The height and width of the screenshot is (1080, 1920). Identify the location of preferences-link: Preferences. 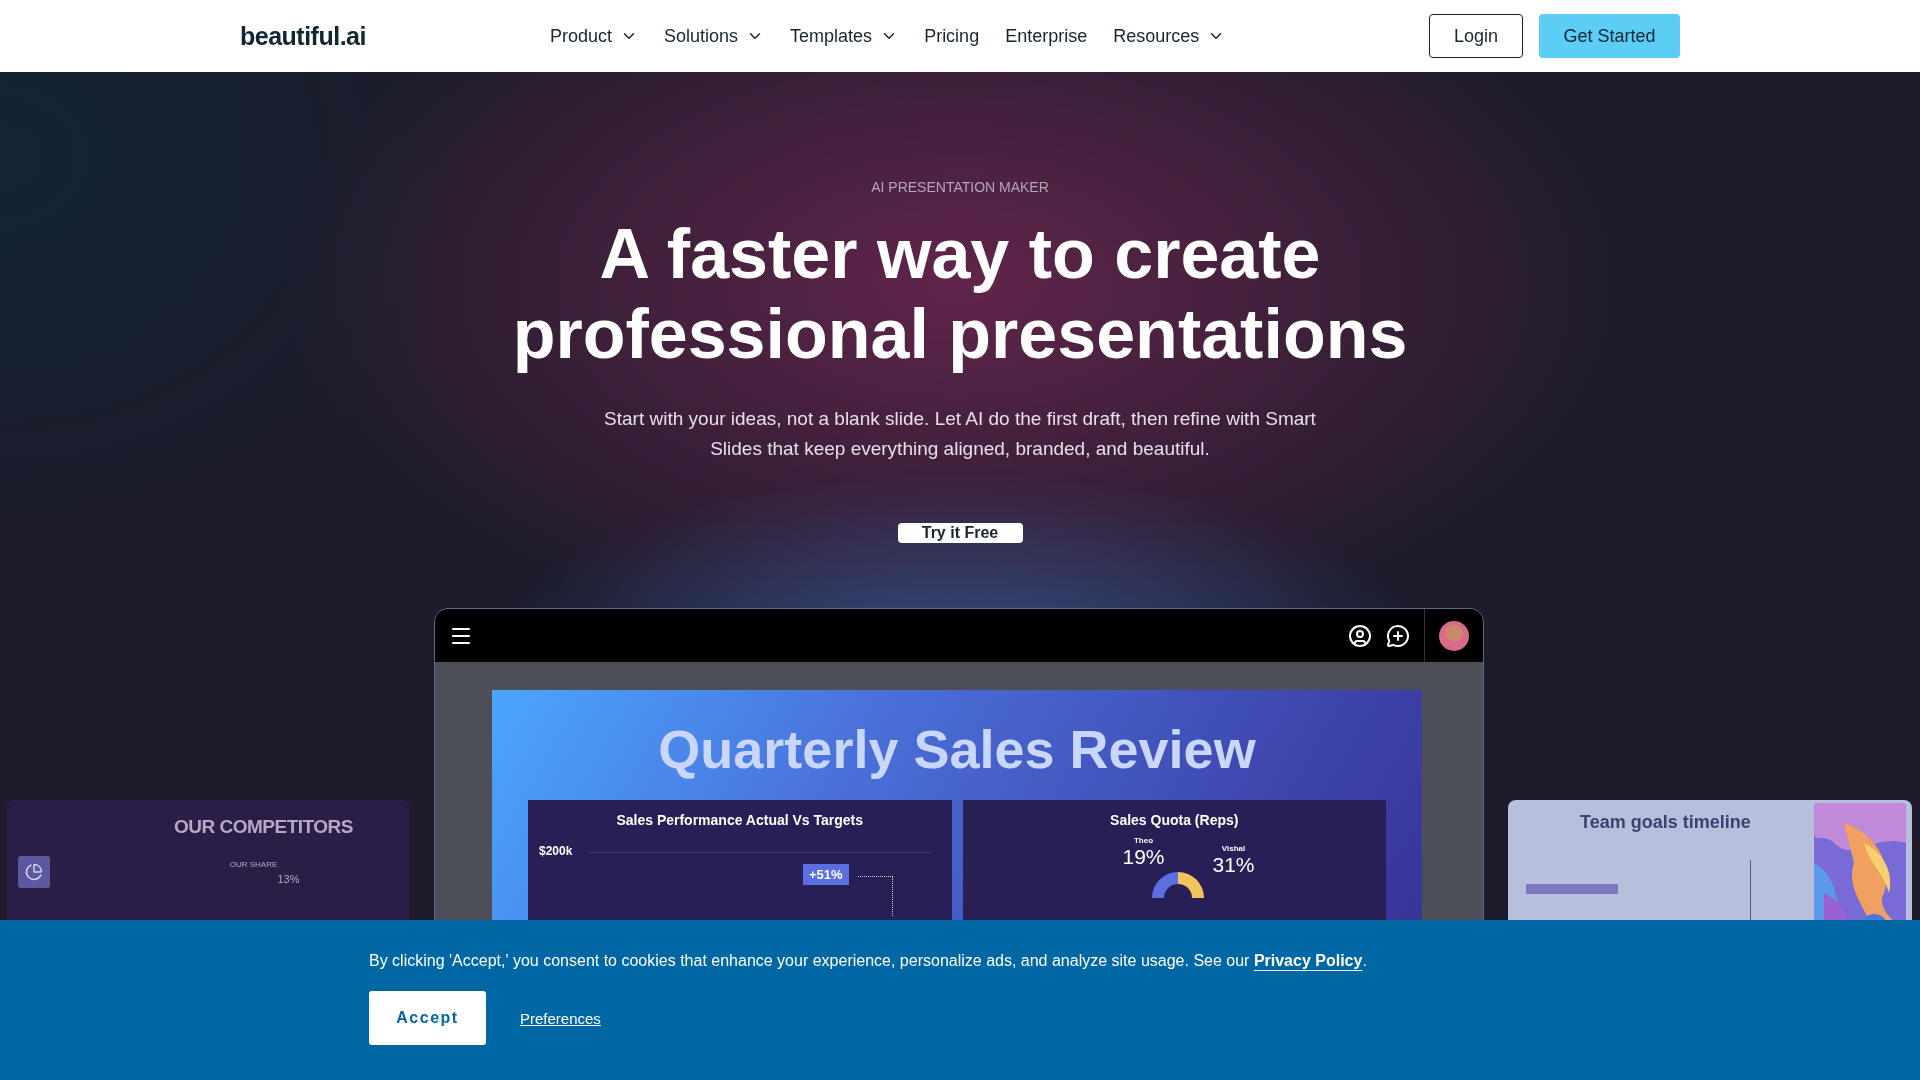
(560, 1018).